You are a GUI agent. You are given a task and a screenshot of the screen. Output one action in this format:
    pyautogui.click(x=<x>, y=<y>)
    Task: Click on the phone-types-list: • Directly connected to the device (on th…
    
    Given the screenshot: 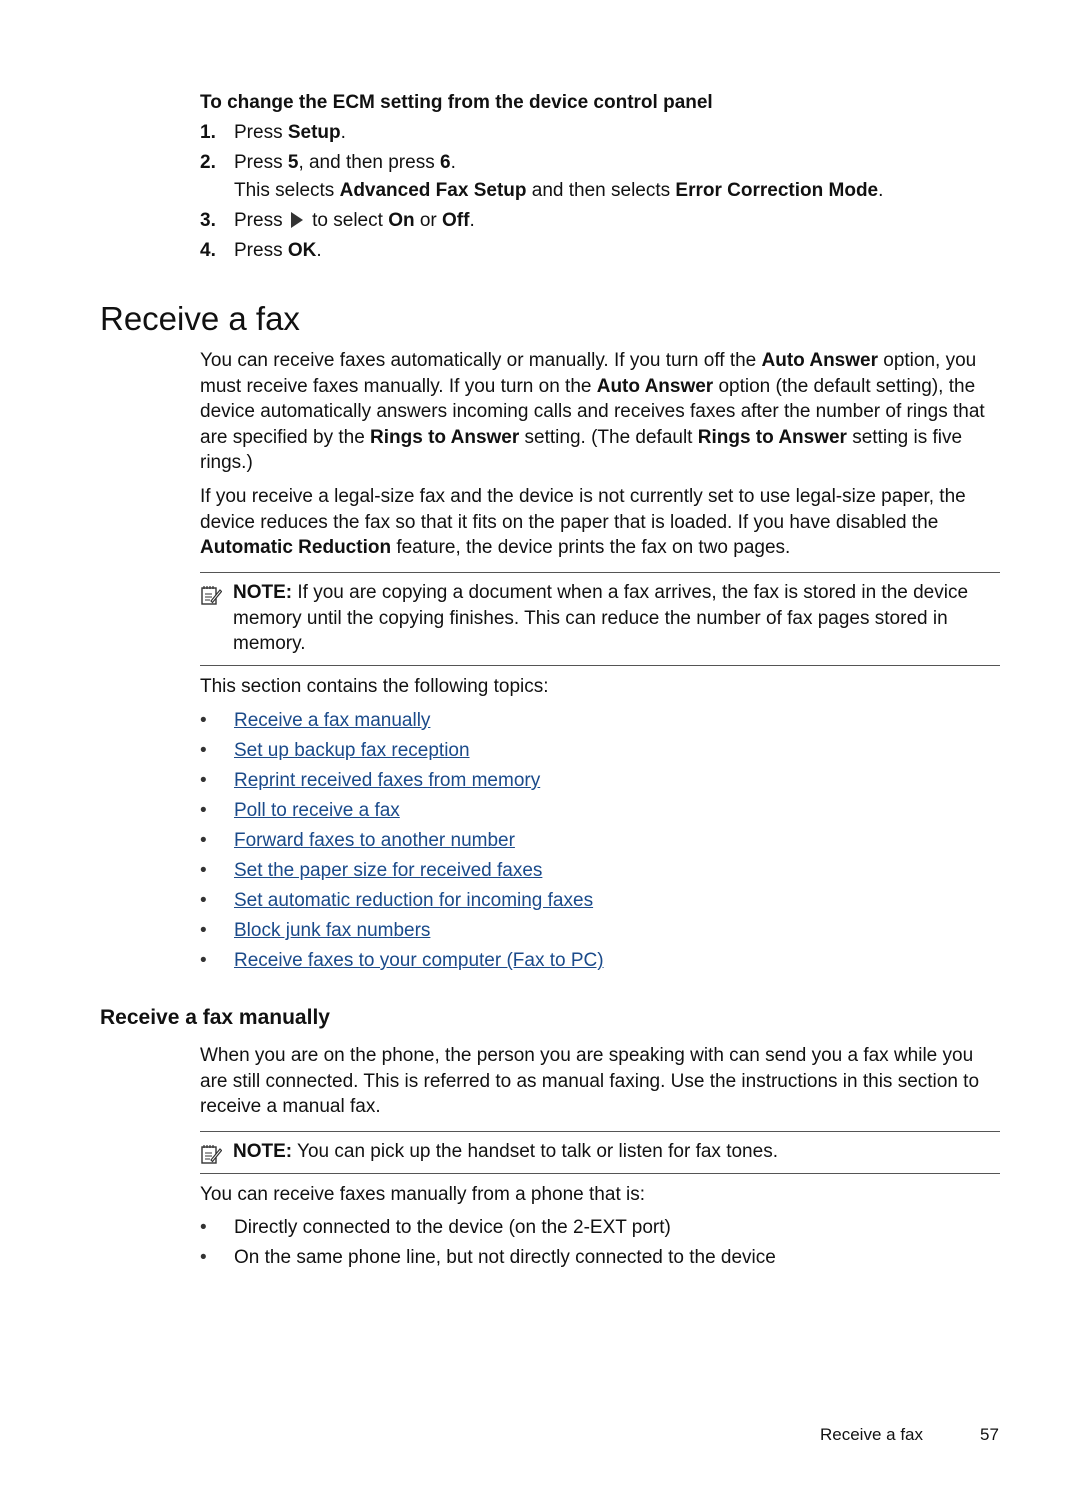 What is the action you would take?
    pyautogui.click(x=488, y=1243)
    